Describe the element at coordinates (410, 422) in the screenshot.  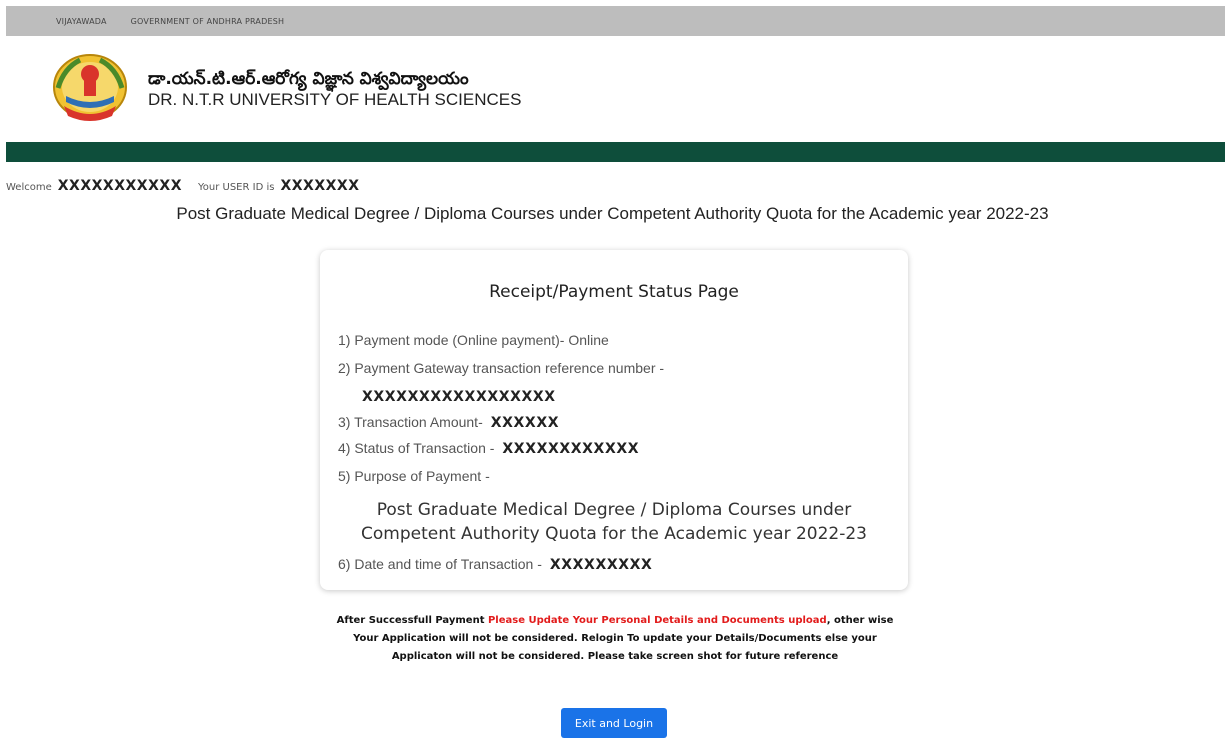
I see `amount-label: 3) Transaction Amount-` at that location.